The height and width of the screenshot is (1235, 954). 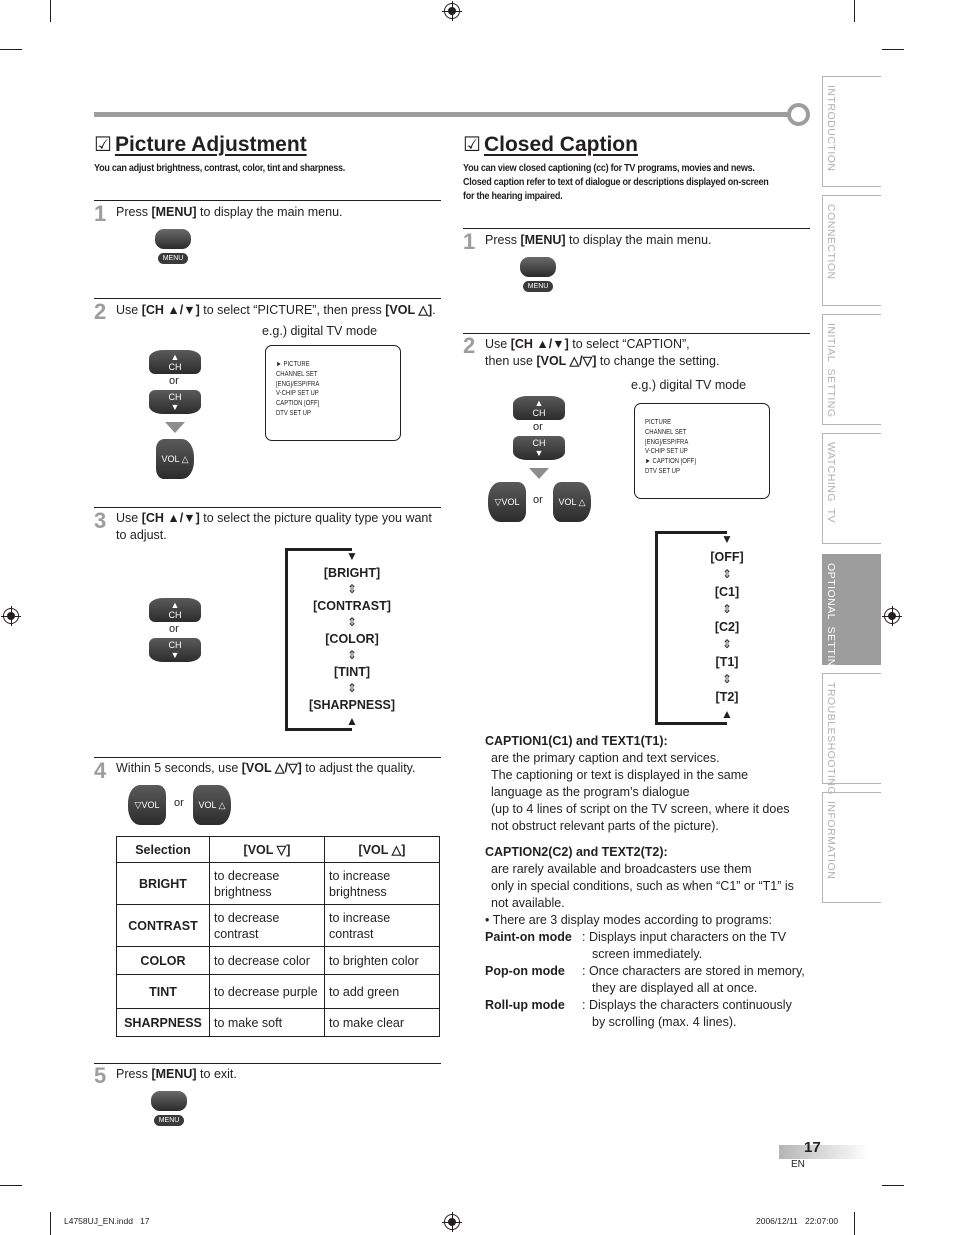 What do you see at coordinates (851, 250) in the screenshot?
I see `side-tab-connection: CONNECTION` at bounding box center [851, 250].